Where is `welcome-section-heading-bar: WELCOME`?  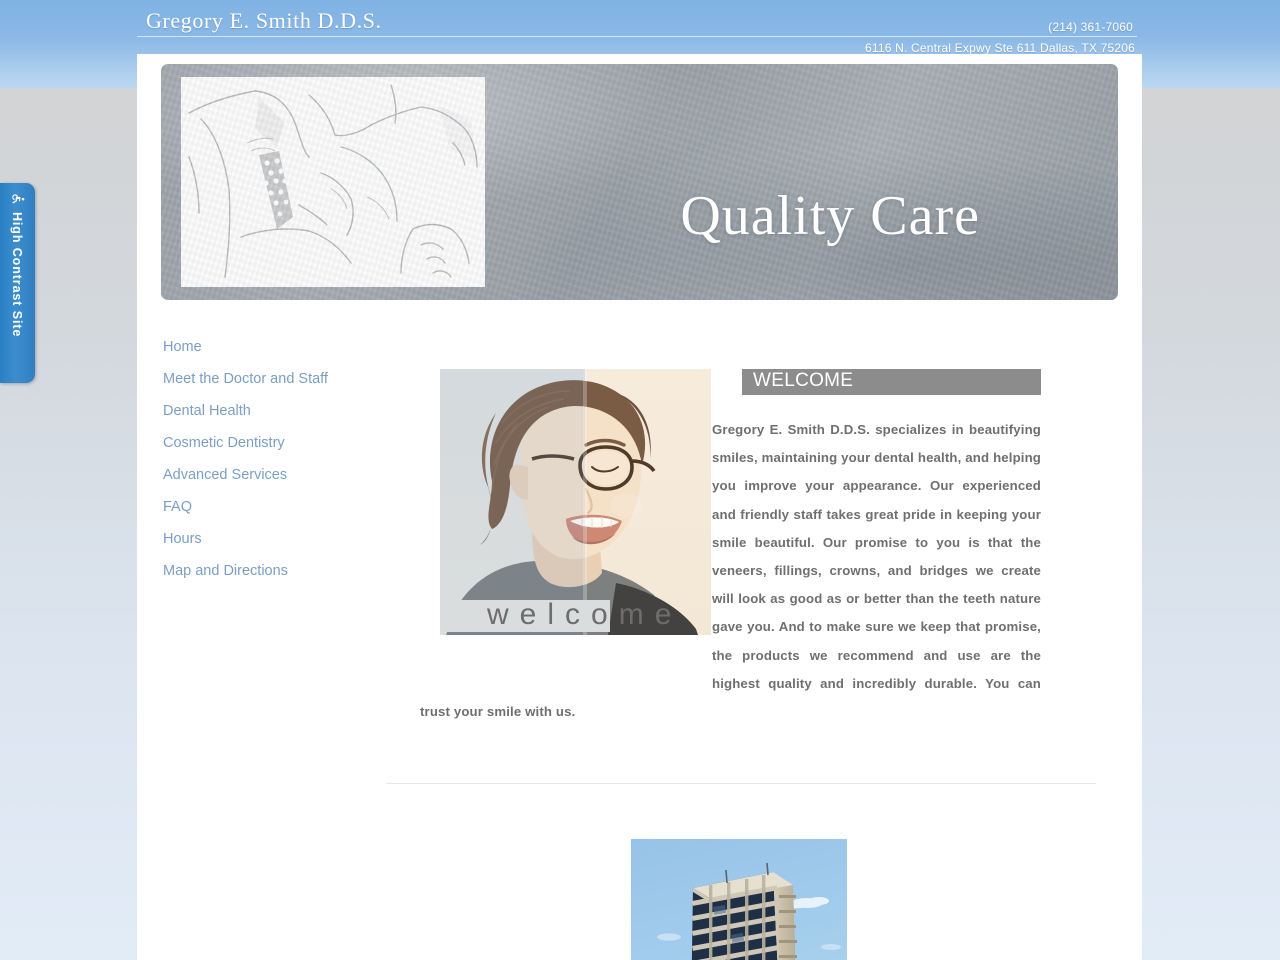 welcome-section-heading-bar: WELCOME is located at coordinates (891, 382).